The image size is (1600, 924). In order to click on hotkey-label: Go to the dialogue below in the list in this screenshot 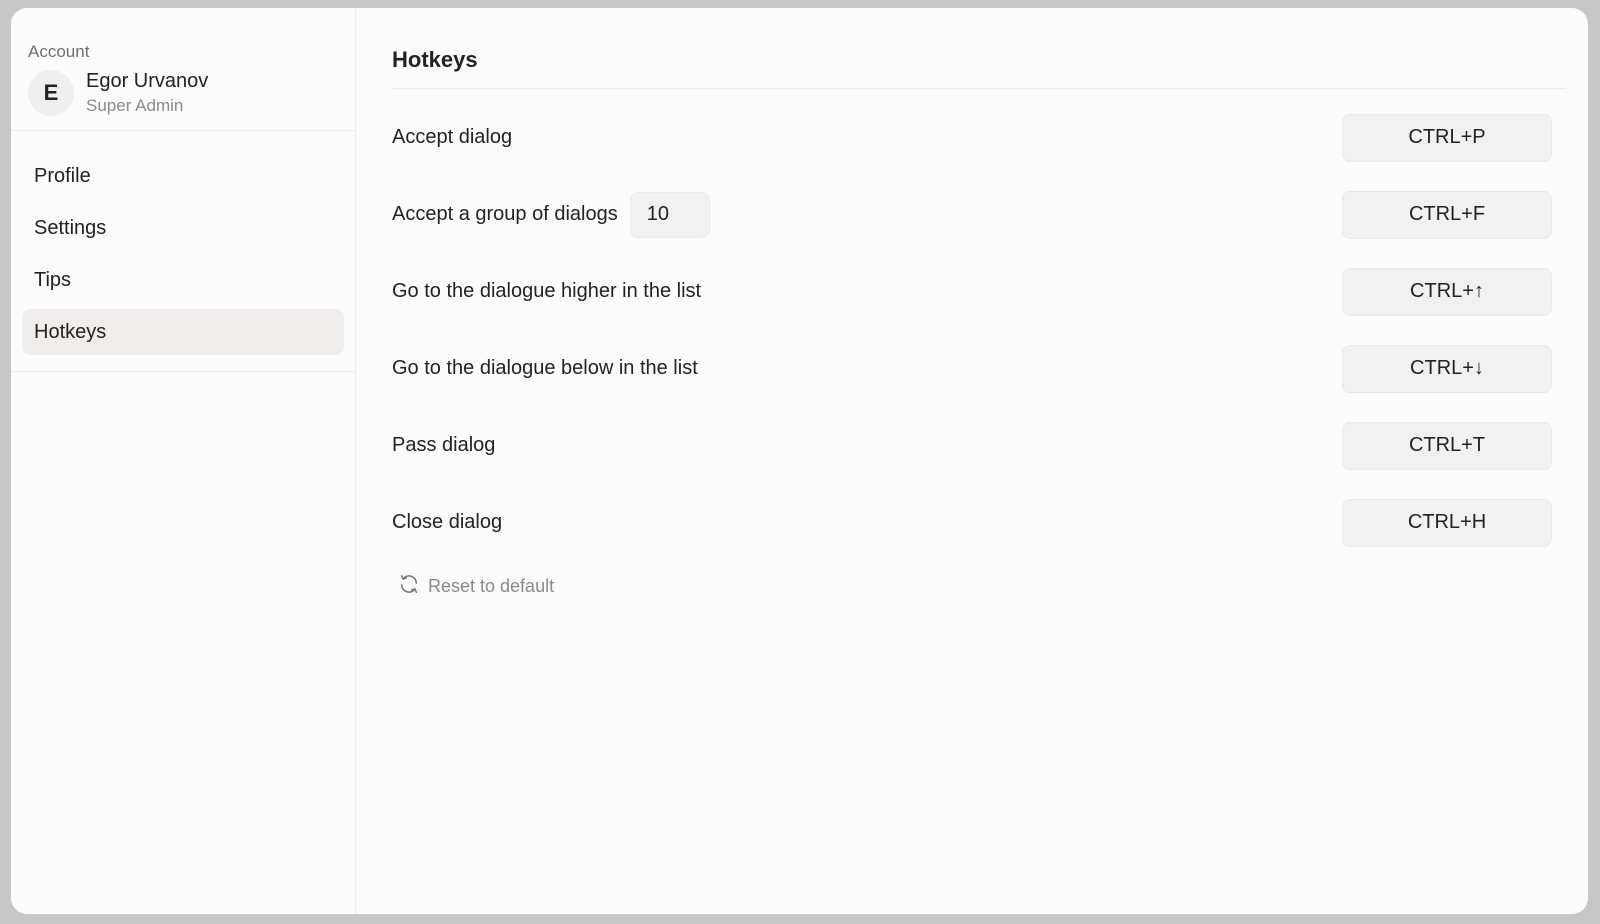, I will do `click(545, 368)`.